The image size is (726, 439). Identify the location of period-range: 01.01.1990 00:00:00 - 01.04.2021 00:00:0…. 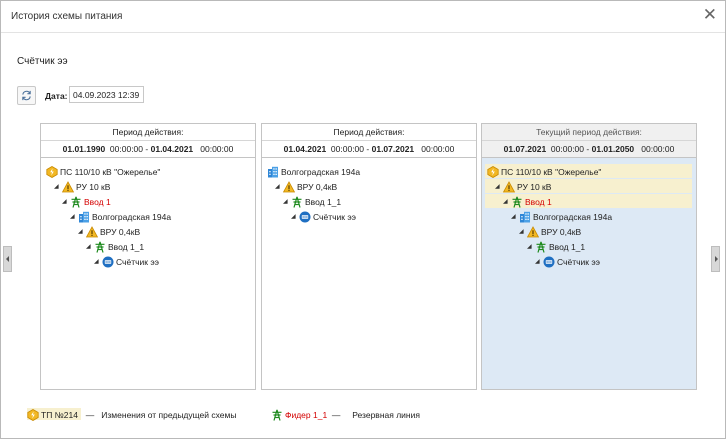
(148, 149).